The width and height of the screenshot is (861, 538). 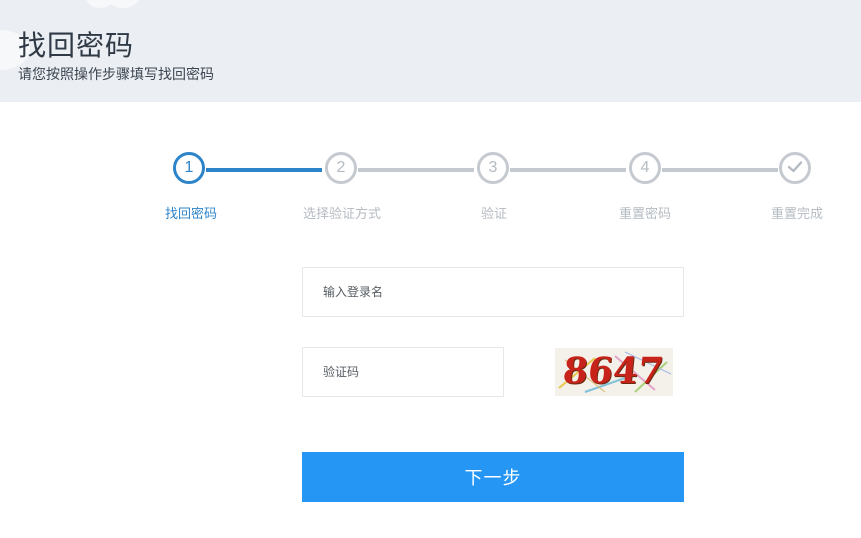 I want to click on captcha-input, so click(x=403, y=372).